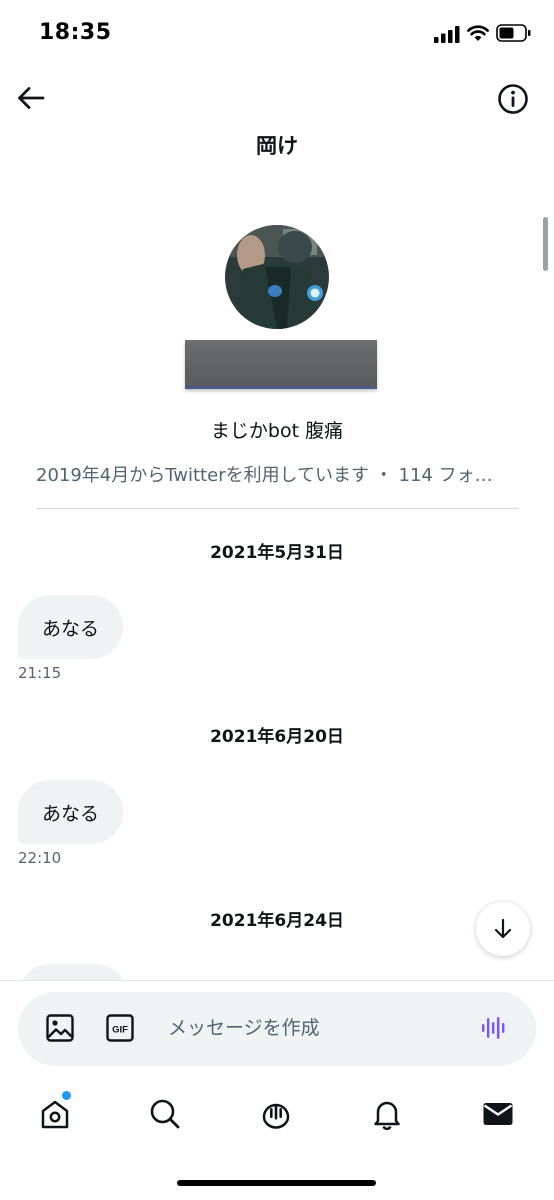  I want to click on nav-notifications, so click(387, 1114).